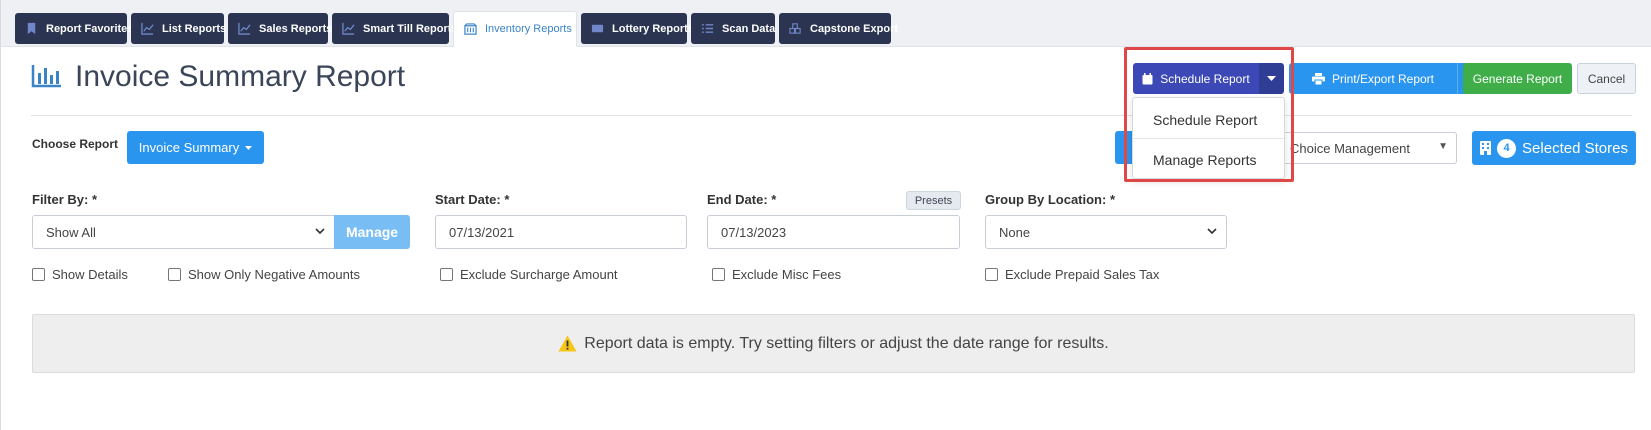 The height and width of the screenshot is (430, 1651). I want to click on manage-filters-button: Manage, so click(372, 232).